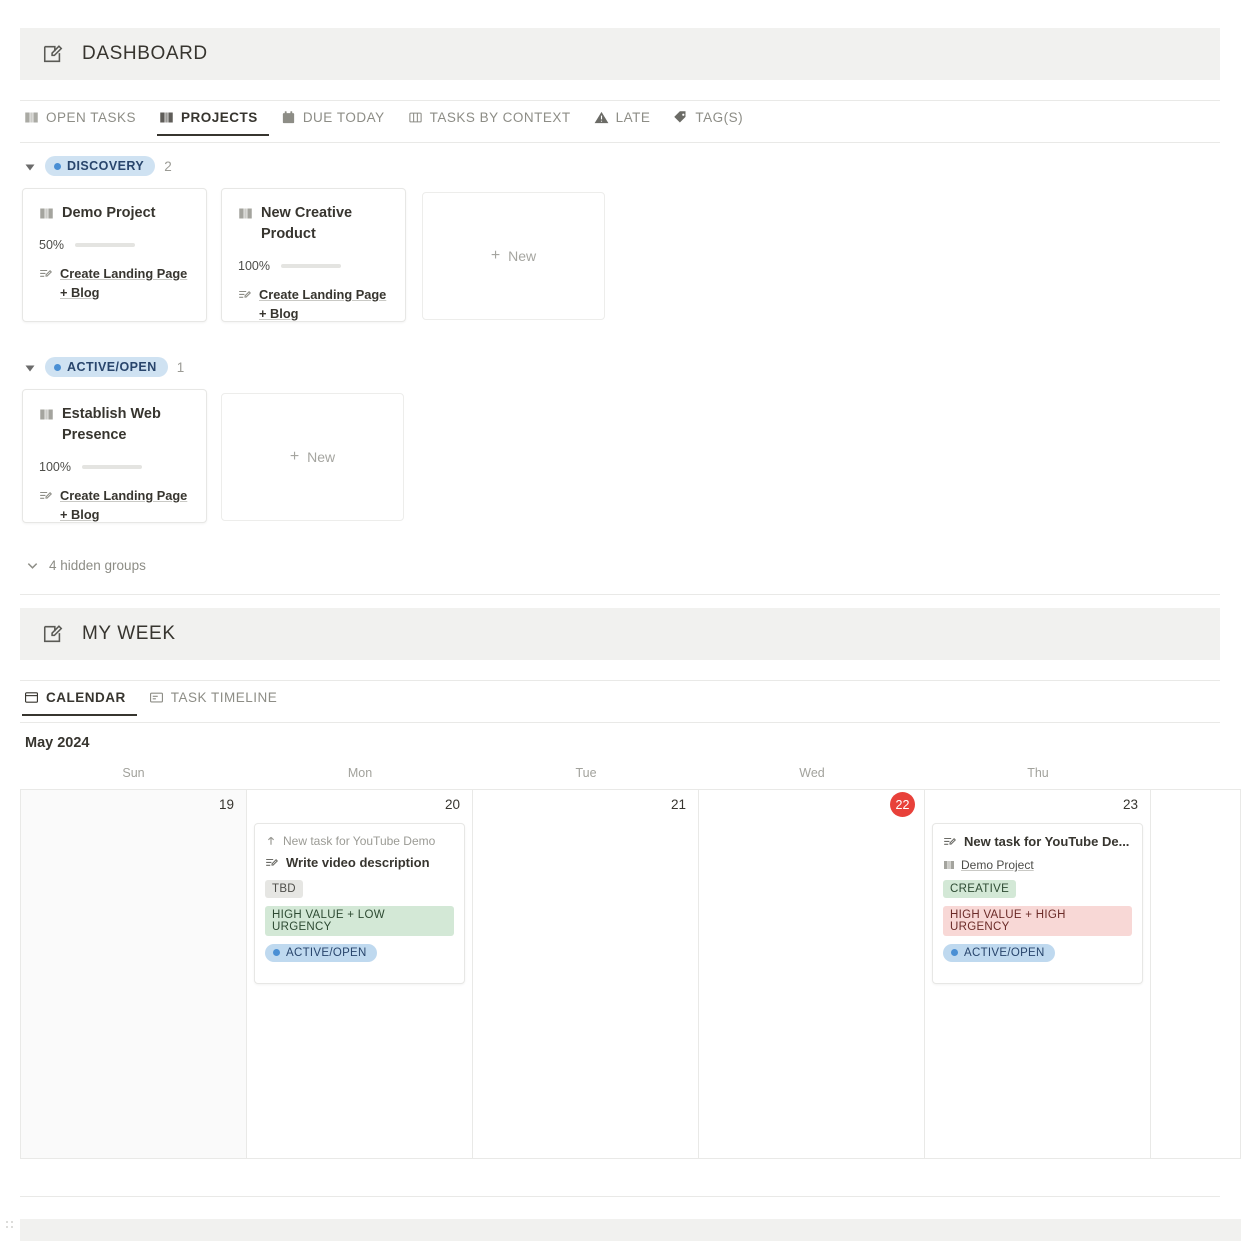 The width and height of the screenshot is (1241, 1241). I want to click on tab-projects: PROJECTS, so click(213, 123).